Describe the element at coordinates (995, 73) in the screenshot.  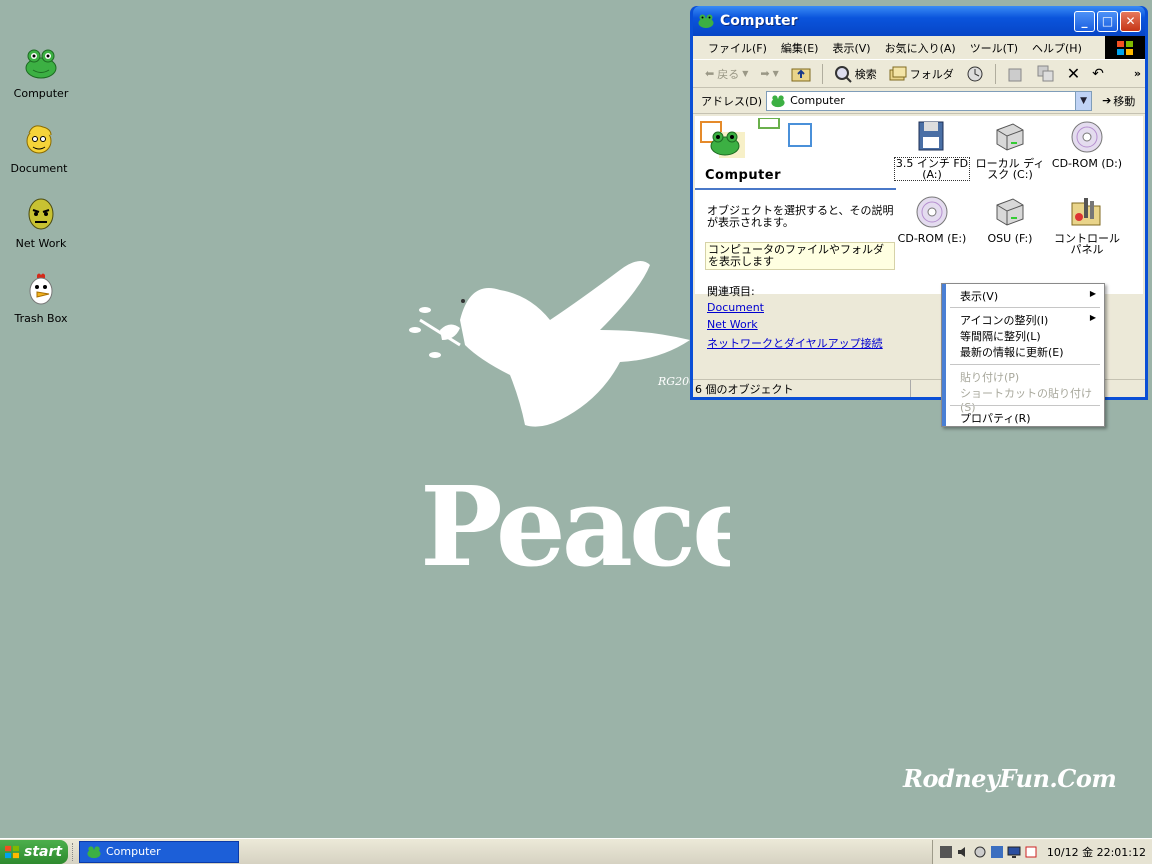
I see `toolbar-separator` at that location.